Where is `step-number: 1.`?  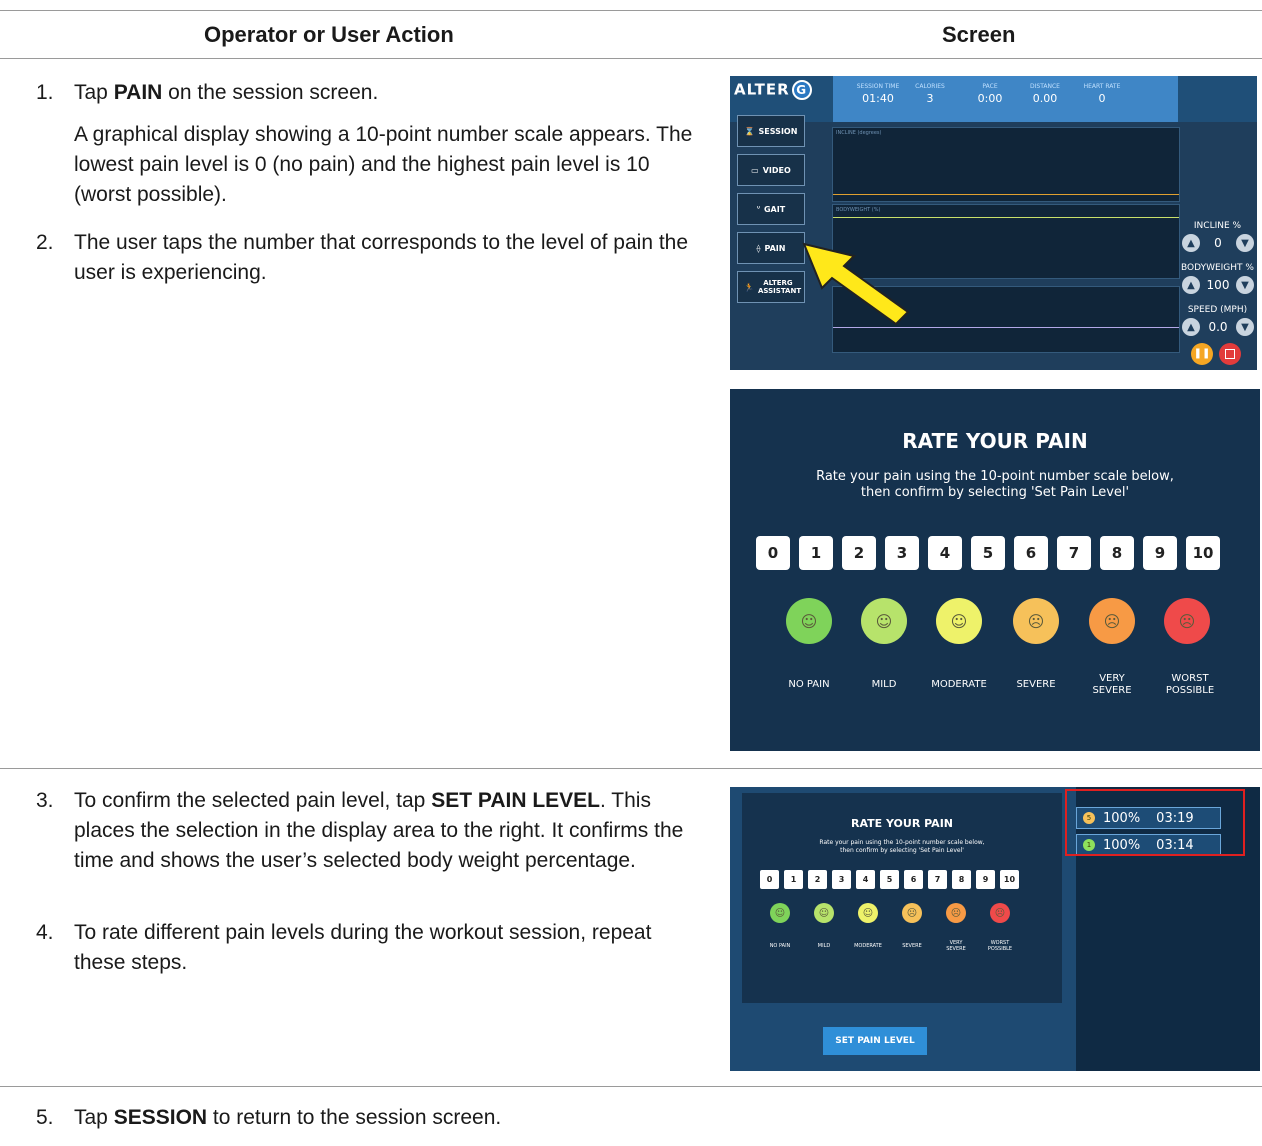
step-number: 1. is located at coordinates (45, 92).